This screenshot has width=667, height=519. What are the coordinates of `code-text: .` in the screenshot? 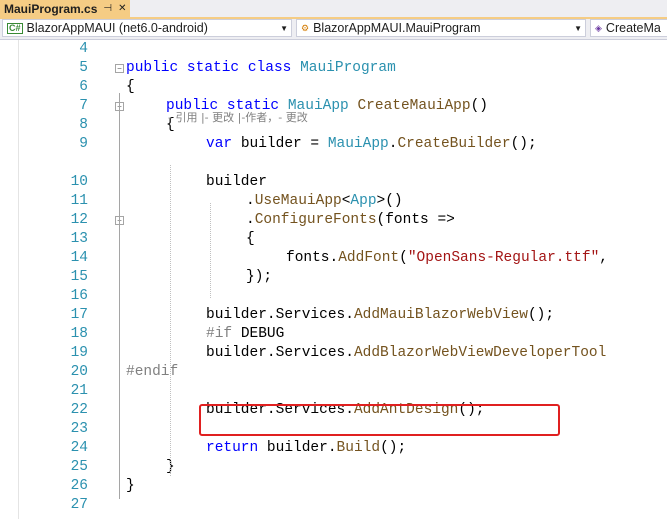 It's located at (250, 220).